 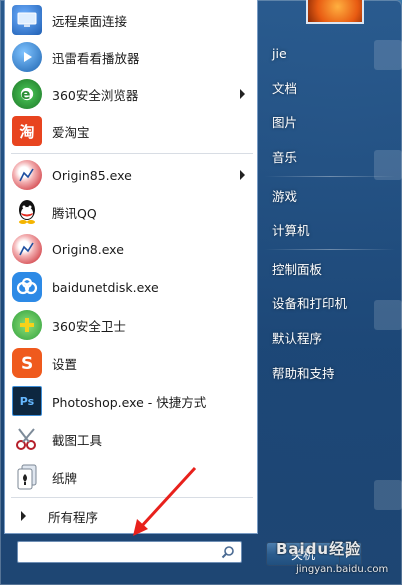 I want to click on aitaobao-icon-glyph: 淘, so click(x=27, y=131).